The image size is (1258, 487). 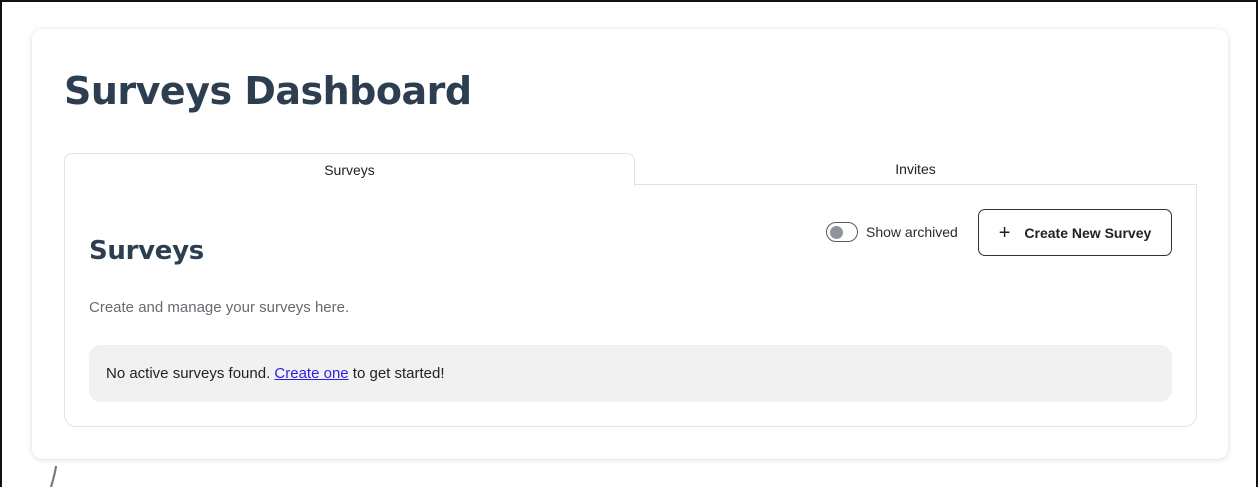 I want to click on plus-icon: +, so click(x=1004, y=232).